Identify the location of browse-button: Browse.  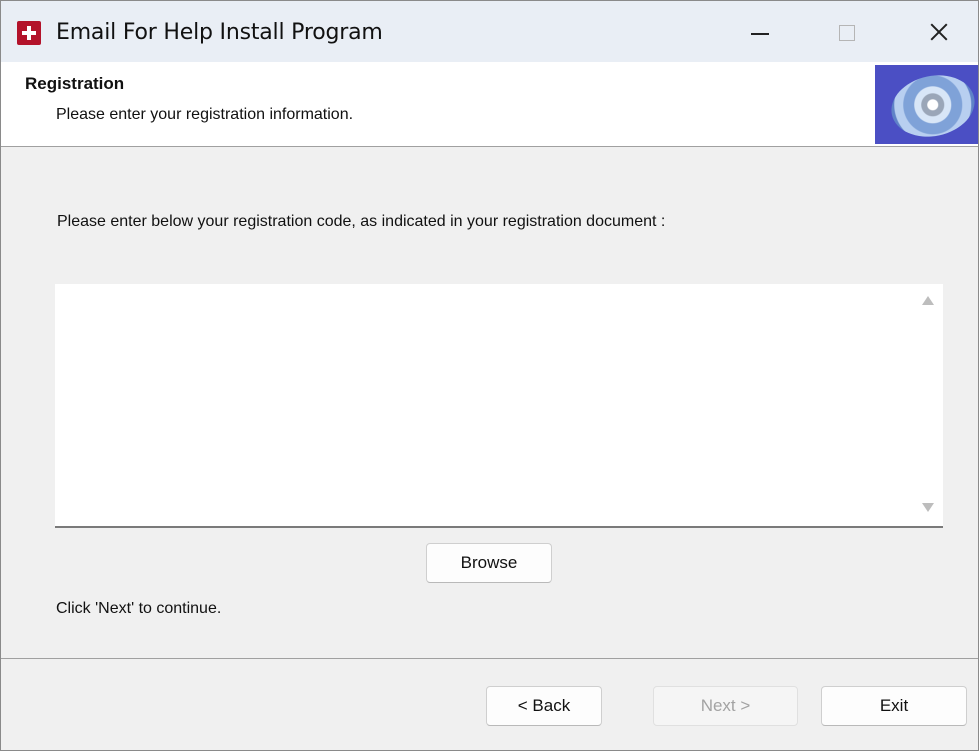
(489, 563).